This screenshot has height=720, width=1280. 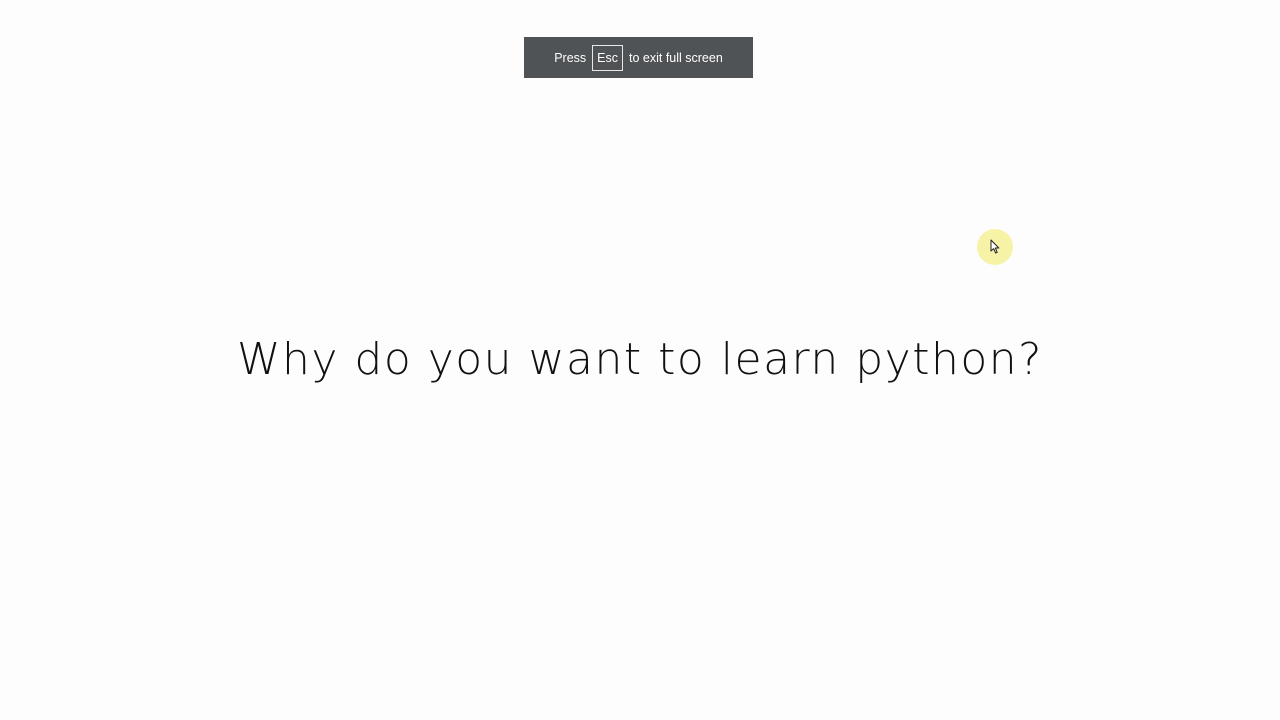 I want to click on esc-key-badge: Esc, so click(x=607, y=57).